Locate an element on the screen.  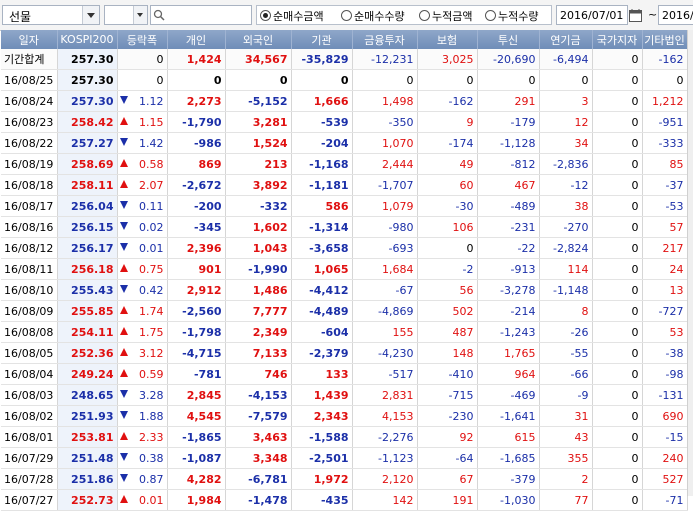
column-header: 기관 is located at coordinates (322, 39).